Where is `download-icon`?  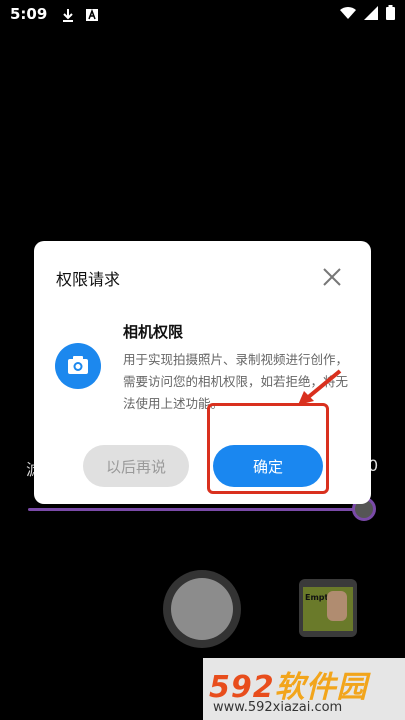
download-icon is located at coordinates (68, 14).